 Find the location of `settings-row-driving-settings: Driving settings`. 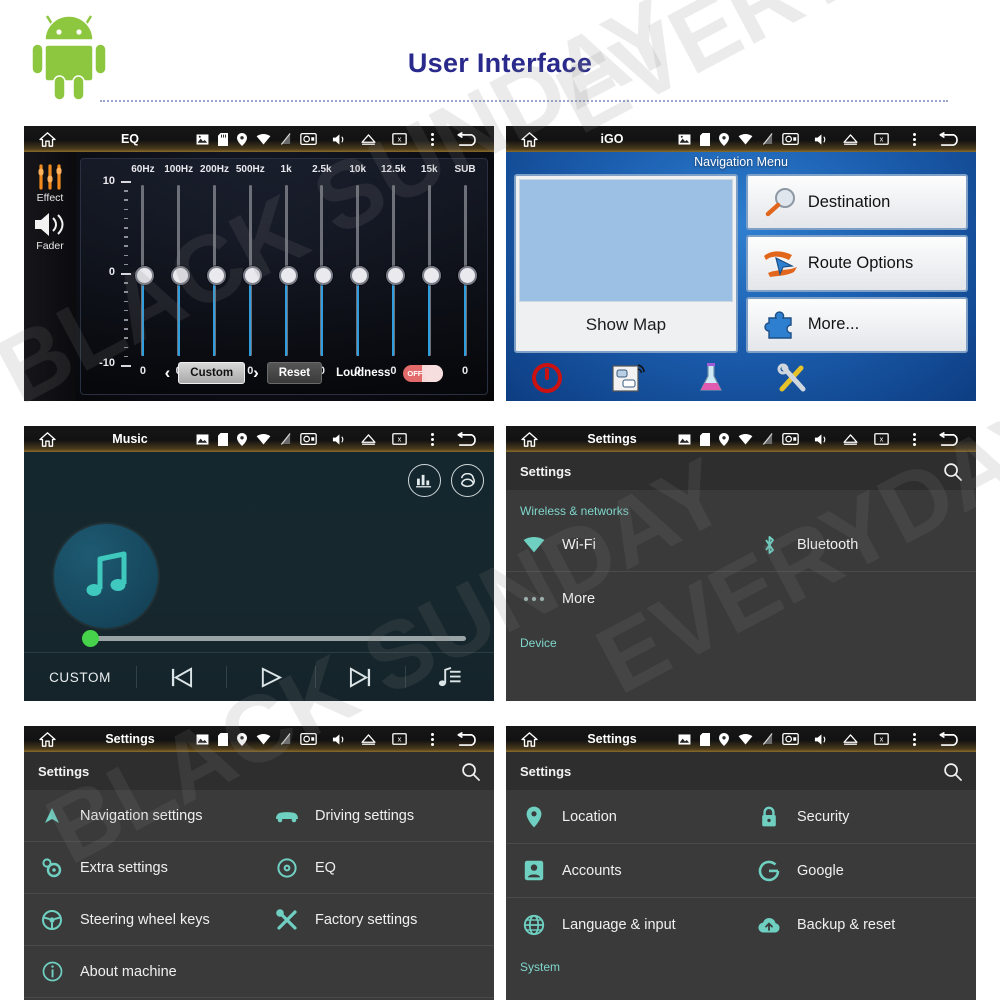

settings-row-driving-settings: Driving settings is located at coordinates (376, 816).